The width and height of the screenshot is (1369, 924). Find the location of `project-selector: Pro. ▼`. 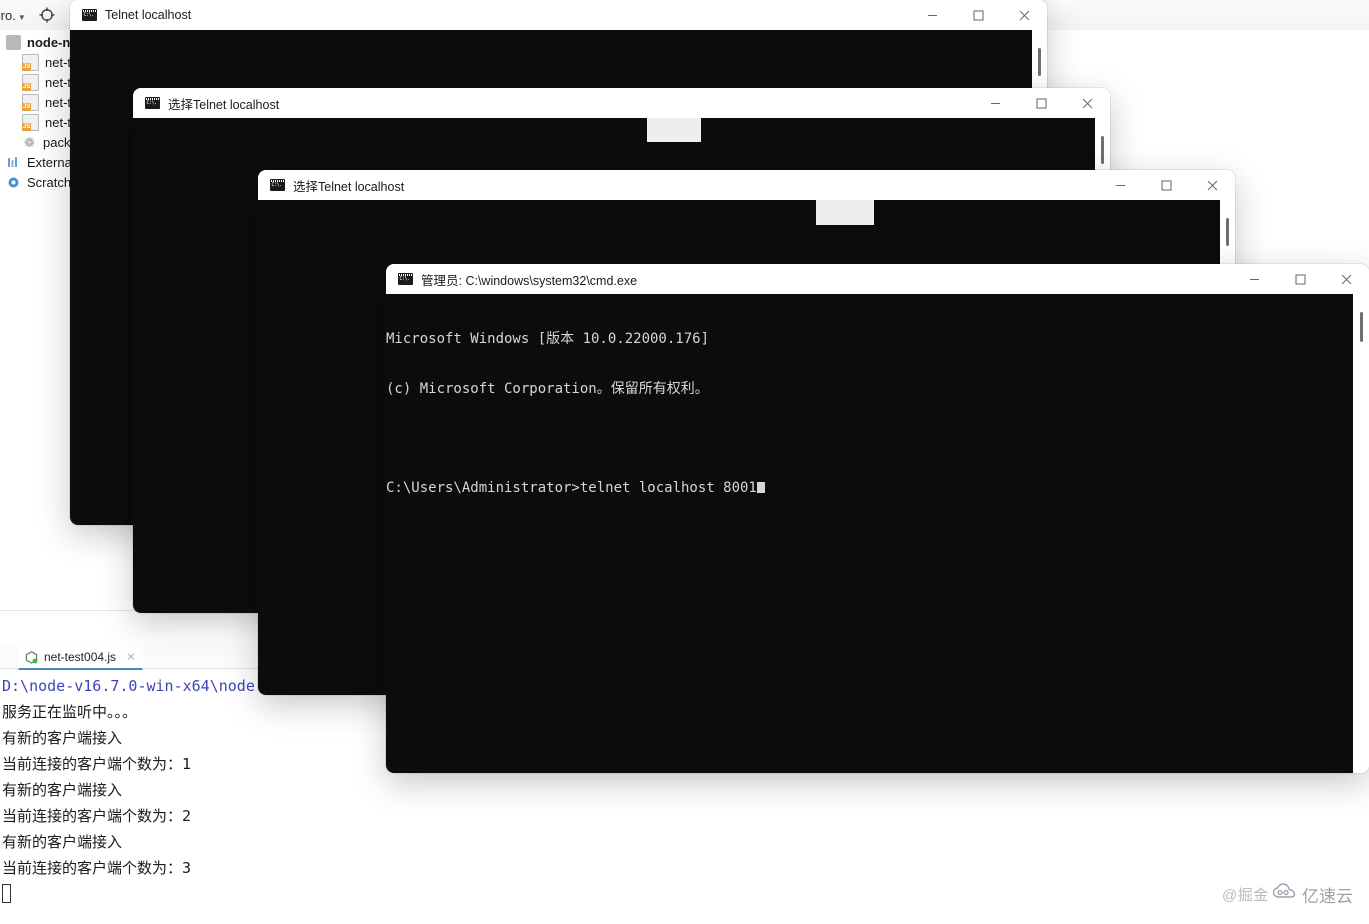

project-selector: Pro. ▼ is located at coordinates (13, 15).